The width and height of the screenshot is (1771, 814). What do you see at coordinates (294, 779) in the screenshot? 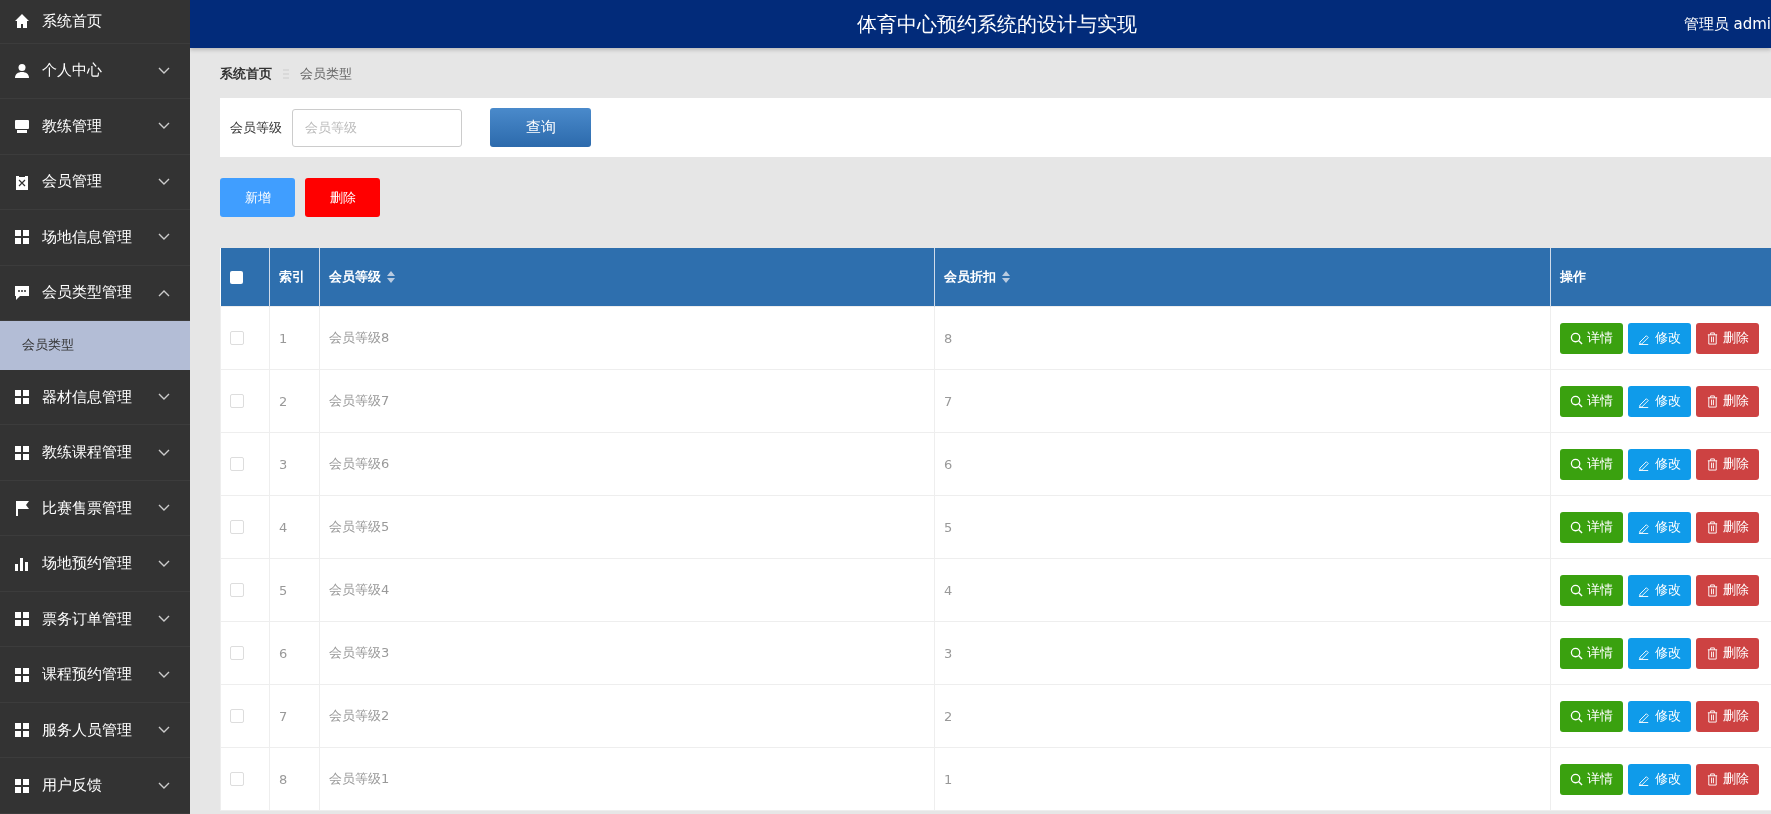
I see `table-cell: 8` at bounding box center [294, 779].